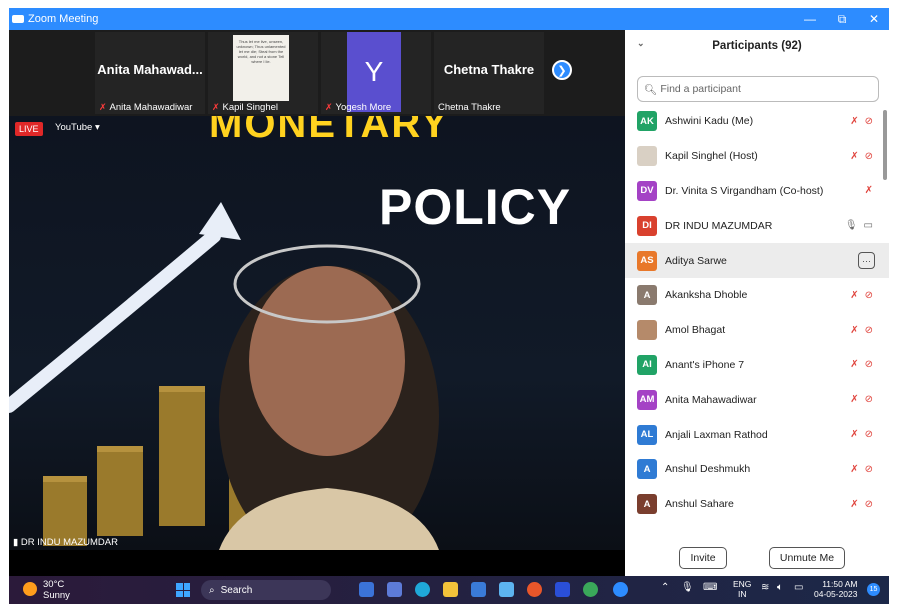  I want to click on wifi-icon: ≋, so click(765, 587).